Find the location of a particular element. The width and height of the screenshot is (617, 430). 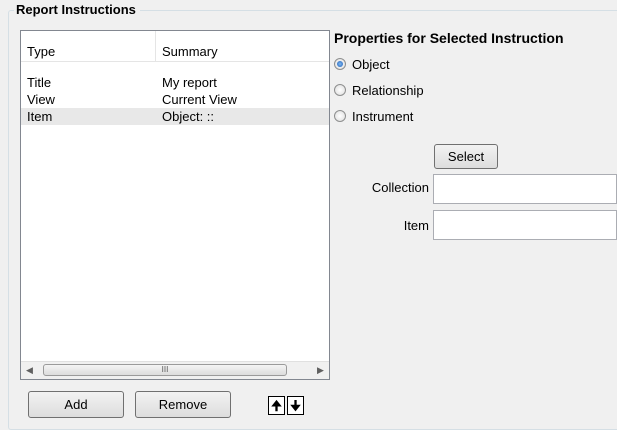

list-header: Type Summary is located at coordinates (175, 46).